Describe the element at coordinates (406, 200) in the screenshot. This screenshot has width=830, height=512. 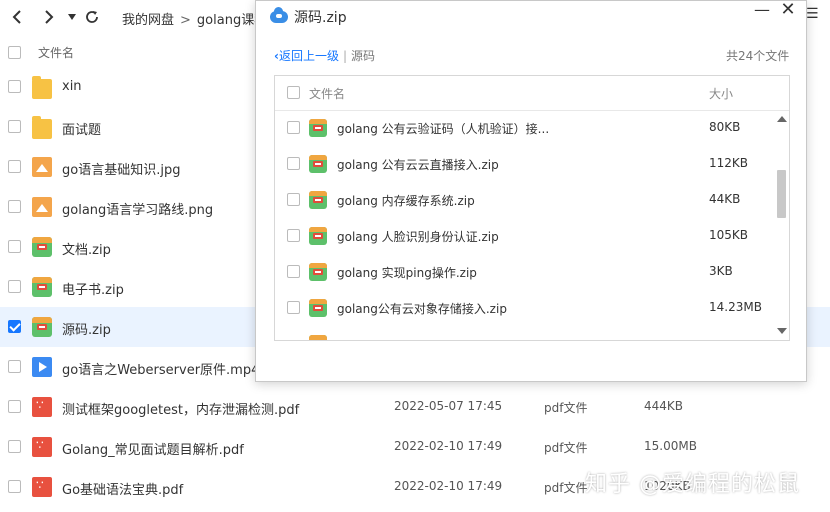
I see `archive-file-name: golang 内存缓存系统.zip` at that location.